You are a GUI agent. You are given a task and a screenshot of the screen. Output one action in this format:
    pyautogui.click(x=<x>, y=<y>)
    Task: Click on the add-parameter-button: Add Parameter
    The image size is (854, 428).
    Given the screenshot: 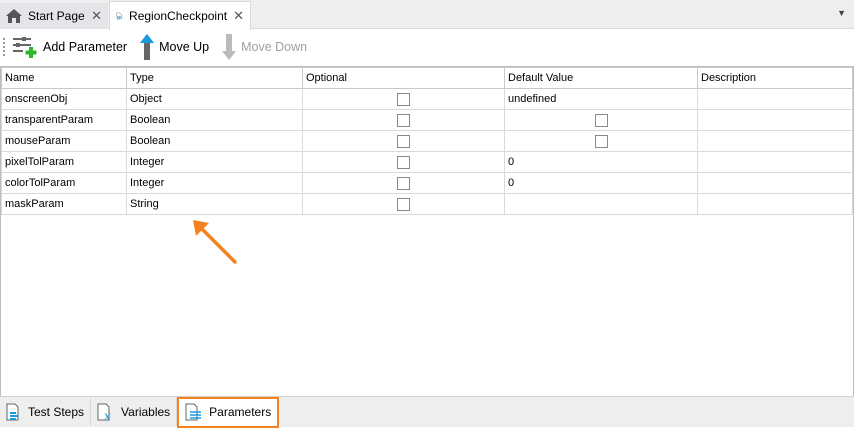 What is the action you would take?
    pyautogui.click(x=69, y=47)
    